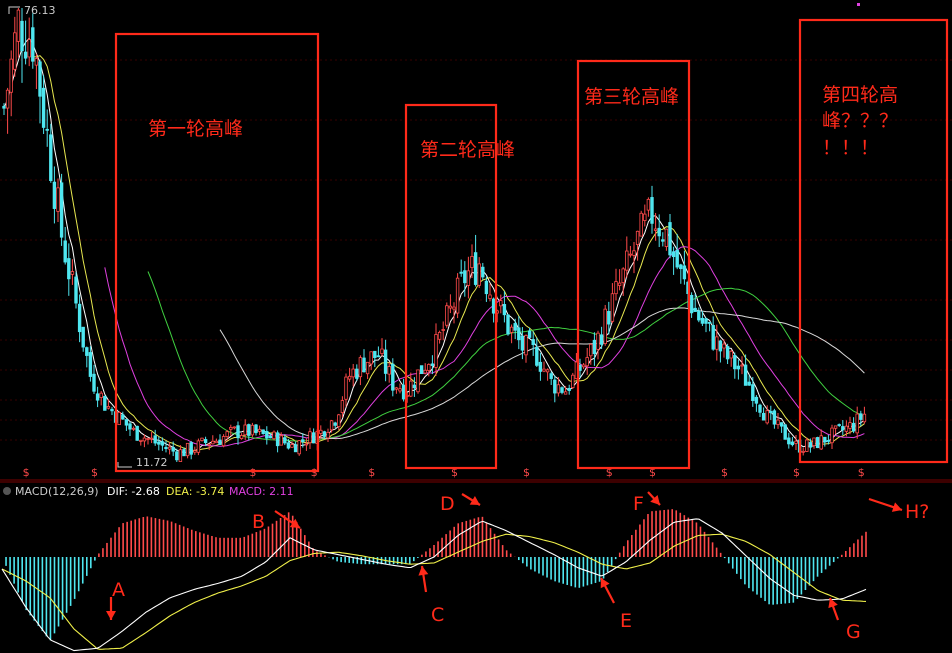 This screenshot has width=952, height=653. Describe the element at coordinates (860, 121) in the screenshot. I see `peak-label-4-line2: 峰？？？` at that location.